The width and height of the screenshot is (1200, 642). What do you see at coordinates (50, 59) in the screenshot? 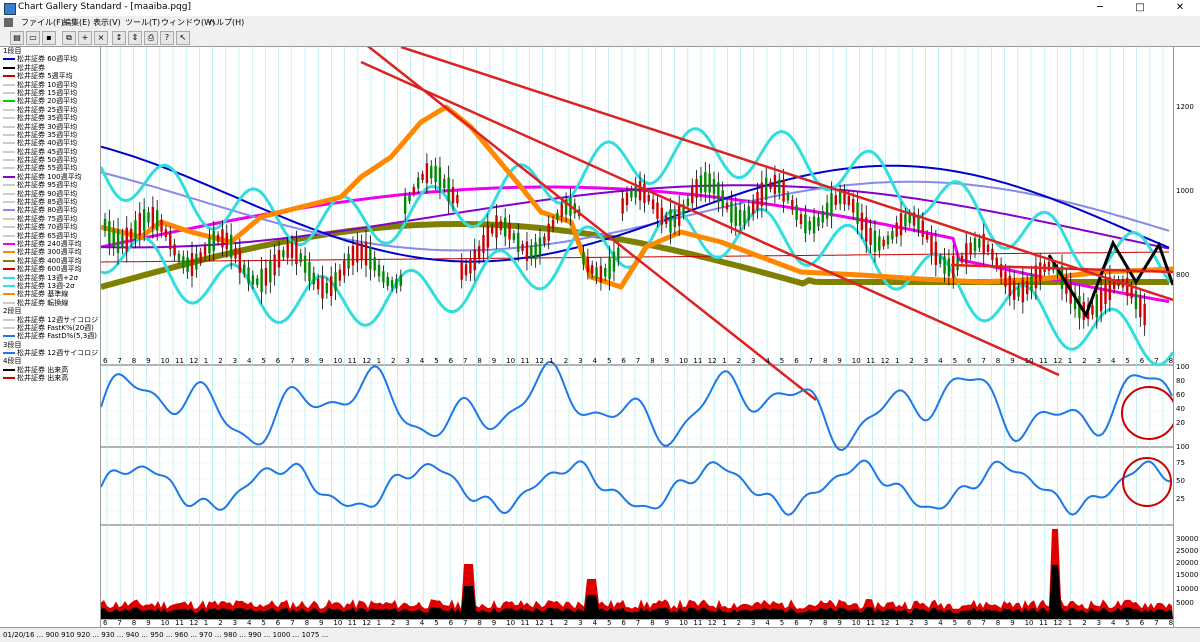
I see `legend-item: 松井証券 60週平均` at bounding box center [50, 59].